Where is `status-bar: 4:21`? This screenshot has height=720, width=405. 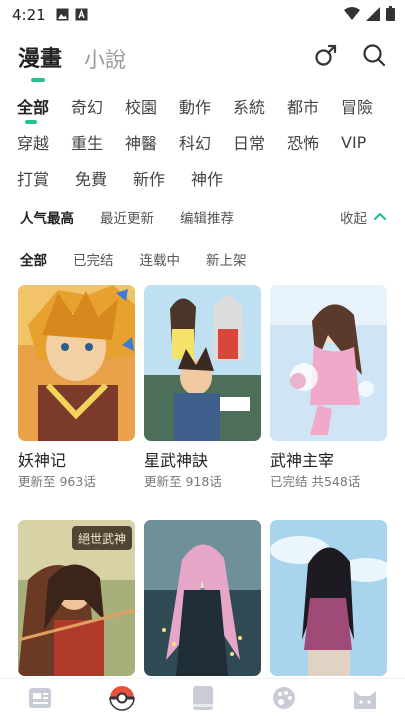 status-bar: 4:21 is located at coordinates (202, 15).